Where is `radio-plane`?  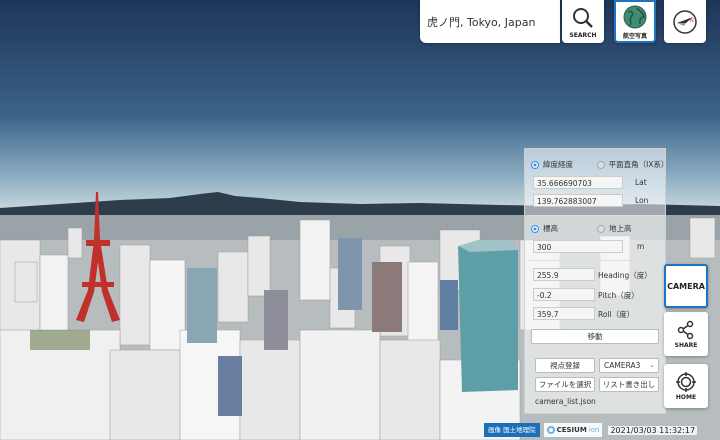
radio-plane is located at coordinates (601, 164).